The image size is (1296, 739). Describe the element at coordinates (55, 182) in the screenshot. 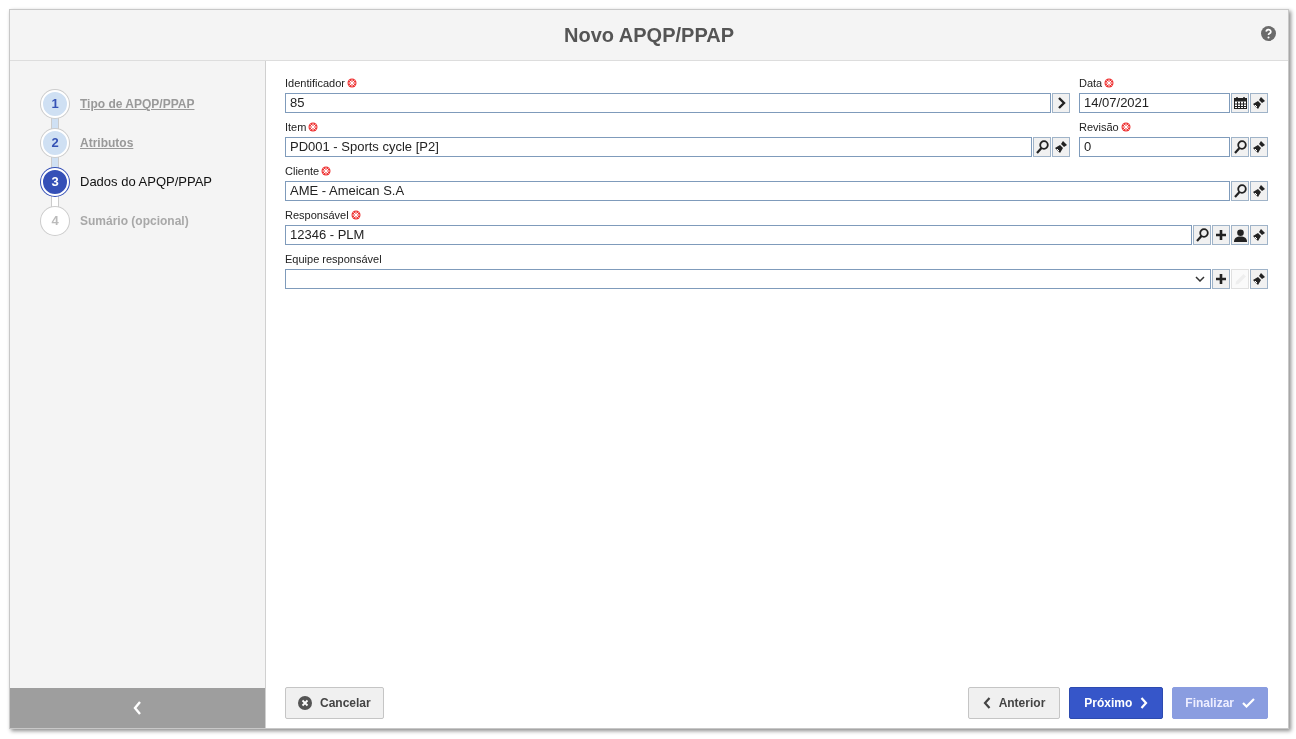

I see `step-number: 3` at that location.